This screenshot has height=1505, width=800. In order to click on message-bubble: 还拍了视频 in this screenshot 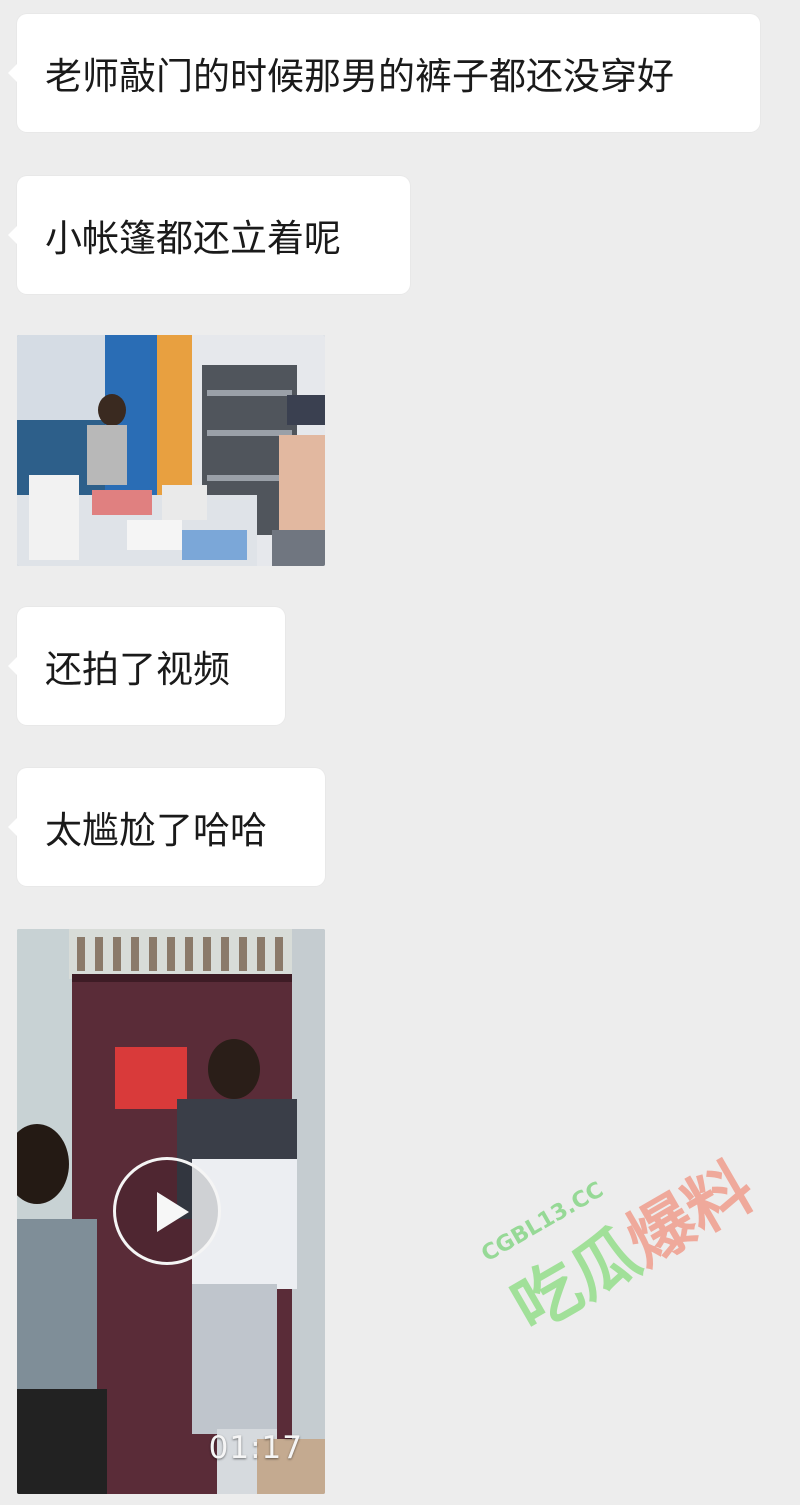, I will do `click(146, 666)`.